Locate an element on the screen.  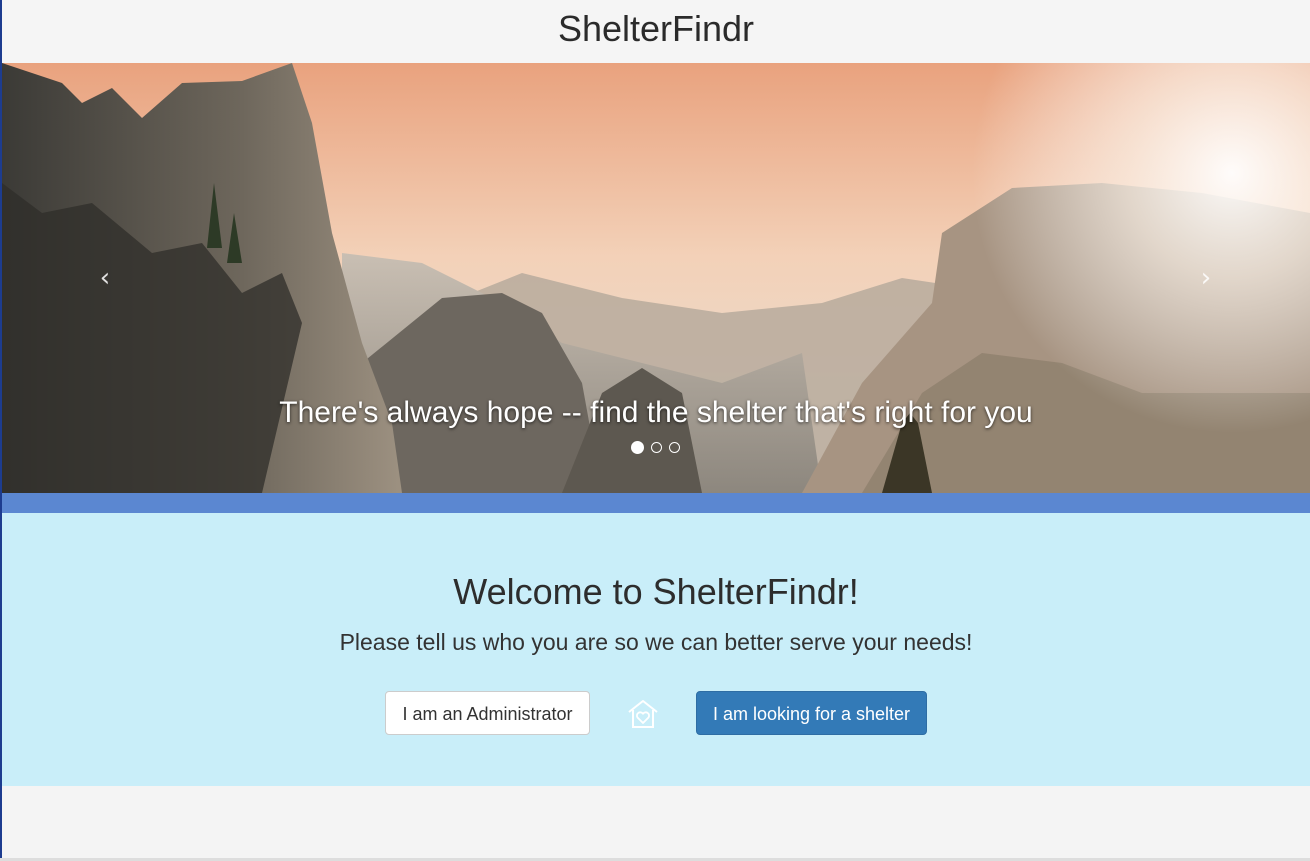
administrator-button: I am an Administrator is located at coordinates (487, 713).